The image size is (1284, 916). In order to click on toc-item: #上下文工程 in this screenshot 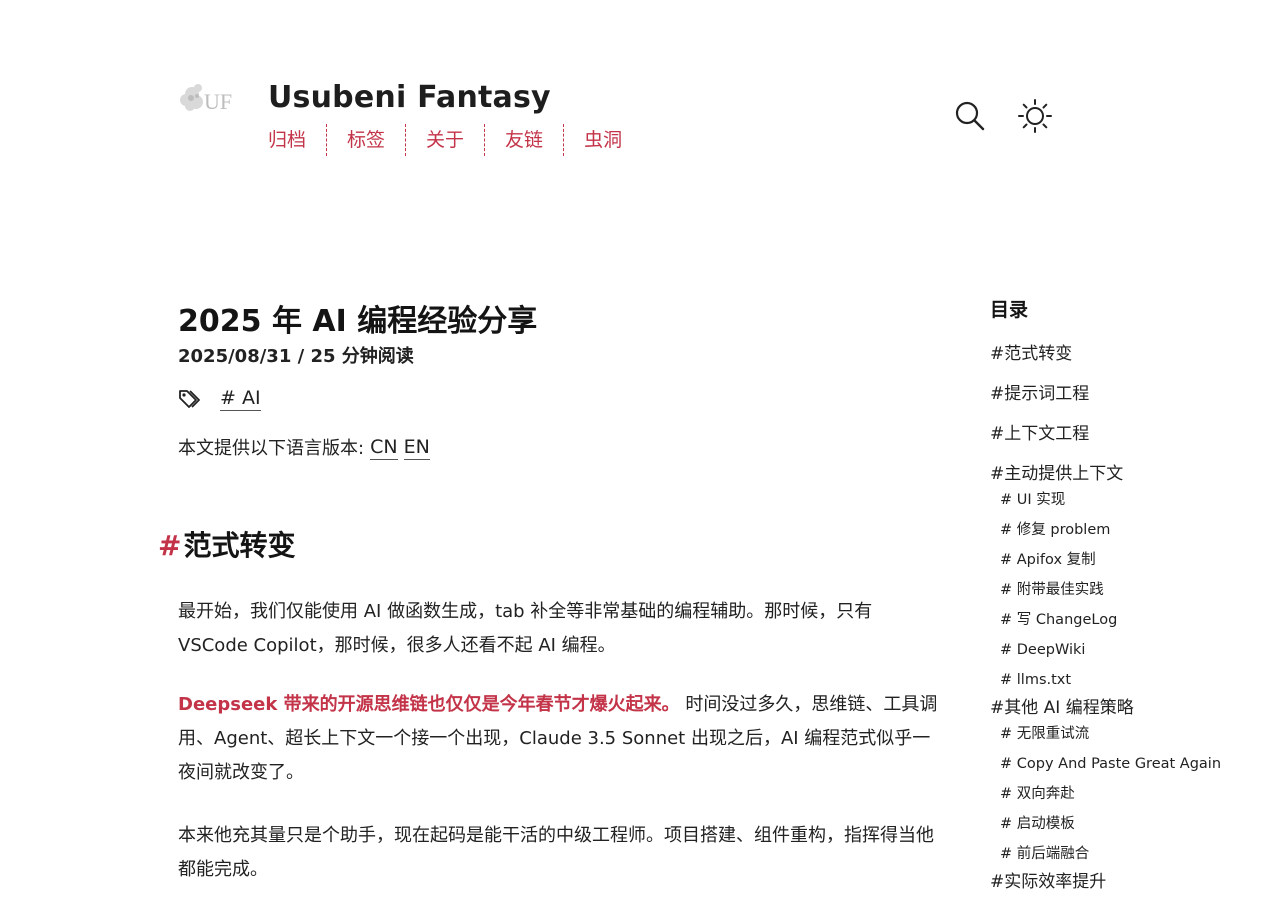, I will do `click(1135, 434)`.